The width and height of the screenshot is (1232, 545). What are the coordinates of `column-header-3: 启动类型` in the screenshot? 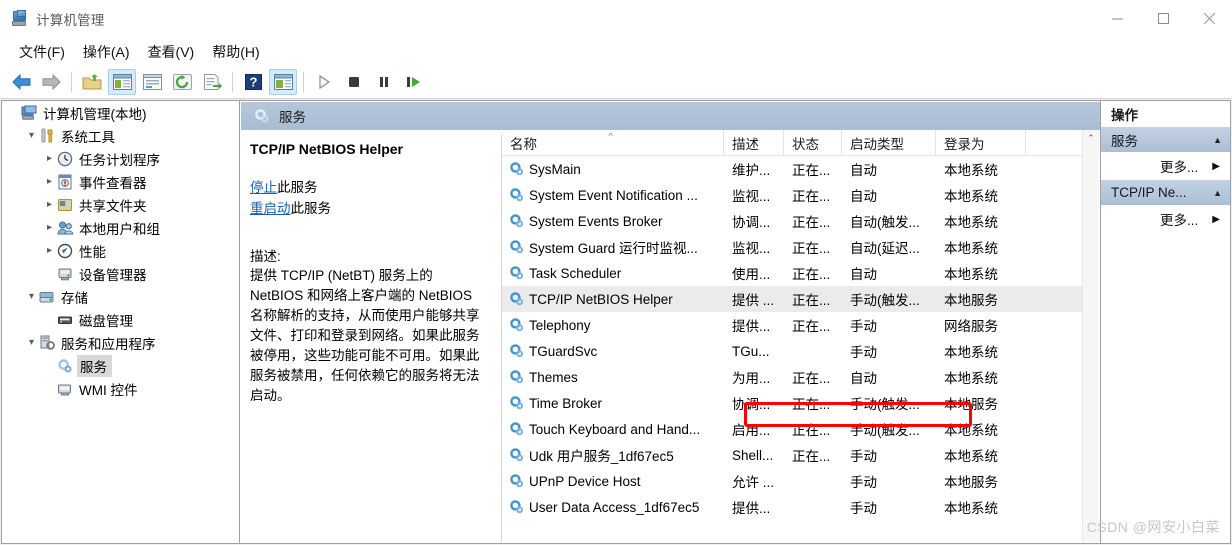 It's located at (889, 142).